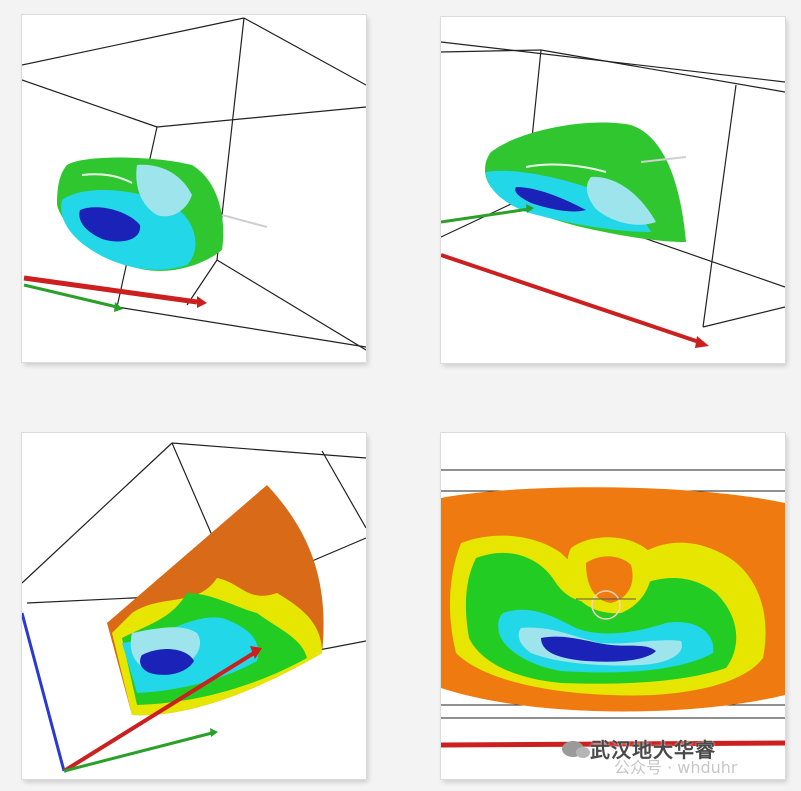 The height and width of the screenshot is (791, 801). I want to click on grade-contour-map, so click(613, 599).